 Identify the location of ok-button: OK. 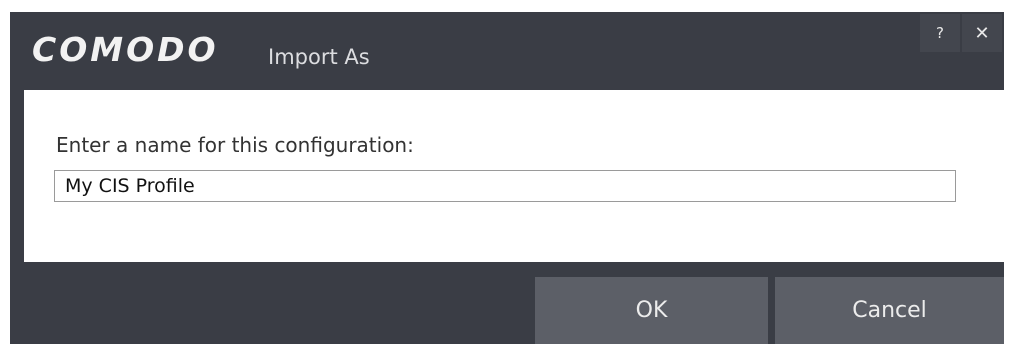
(651, 310).